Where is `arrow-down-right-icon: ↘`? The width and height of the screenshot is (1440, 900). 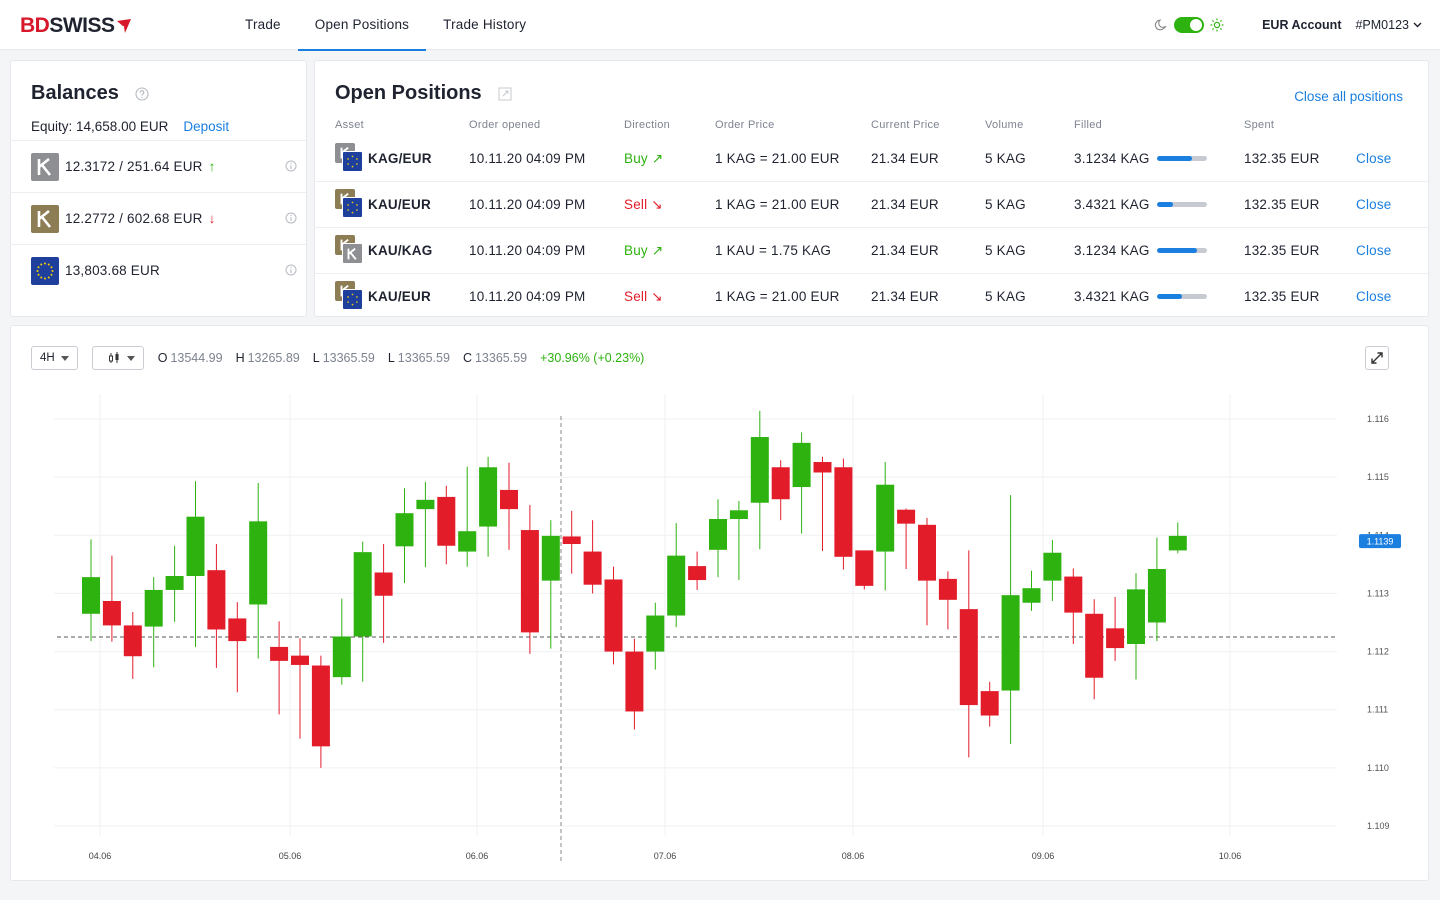
arrow-down-right-icon: ↘ is located at coordinates (657, 296).